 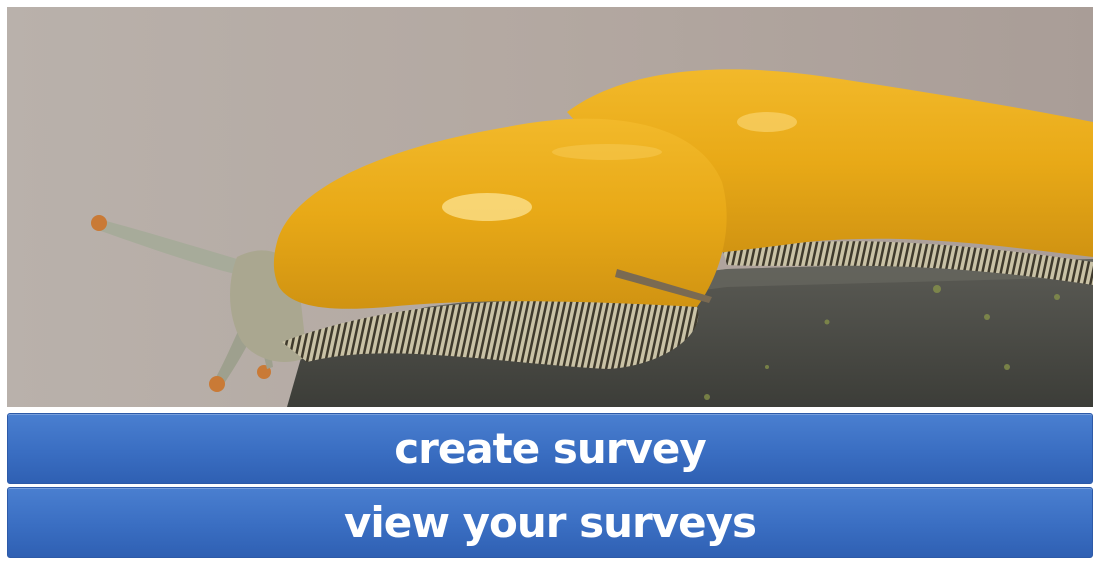 I want to click on create-survey-button: create survey, so click(x=550, y=448).